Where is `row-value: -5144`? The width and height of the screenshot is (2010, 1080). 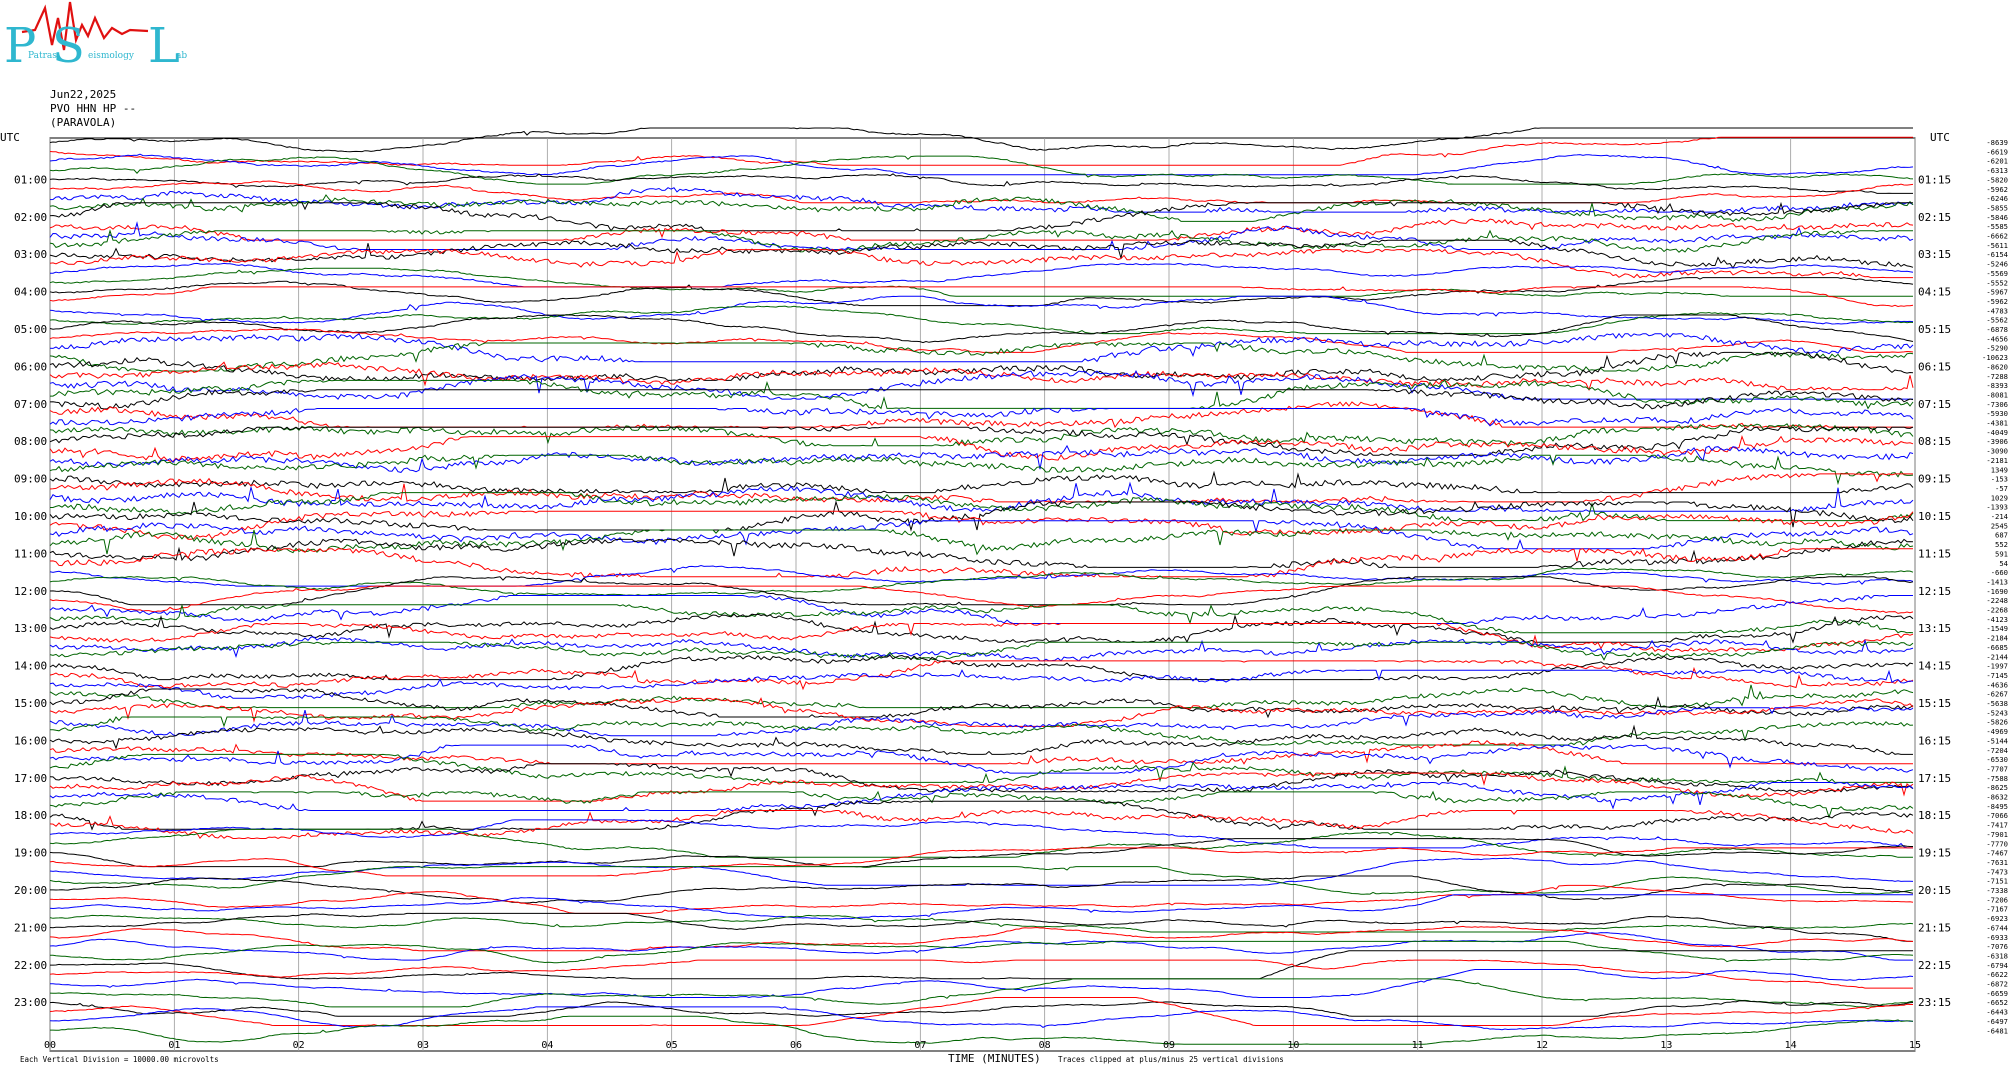
row-value: -5144 is located at coordinates (1997, 740).